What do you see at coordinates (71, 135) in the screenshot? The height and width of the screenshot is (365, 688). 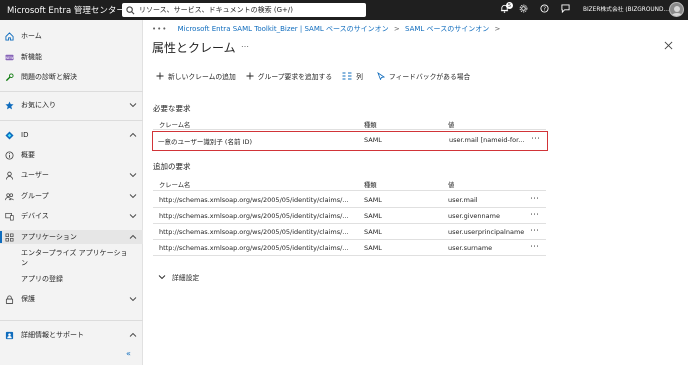 I see `sidebar-item-identity: ID` at bounding box center [71, 135].